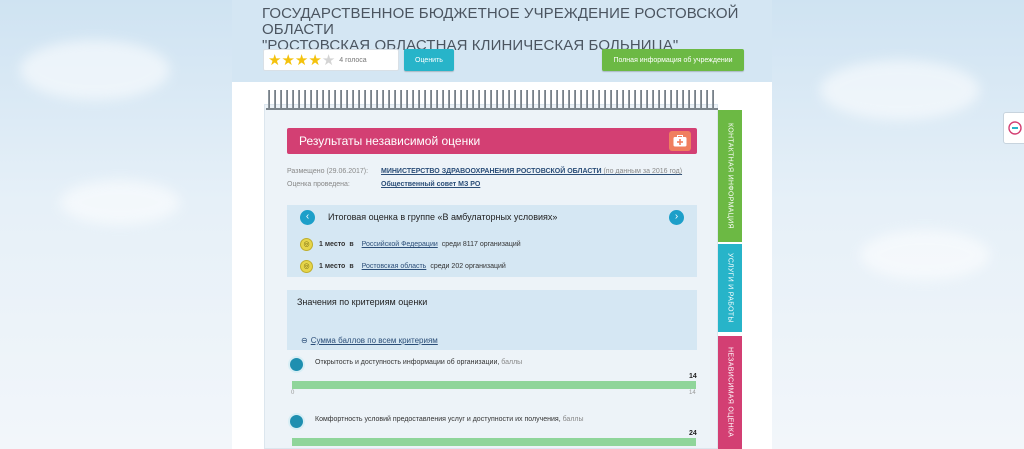 This screenshot has width=1024, height=449. Describe the element at coordinates (293, 393) in the screenshot. I see `bar-min-label: 0` at that location.